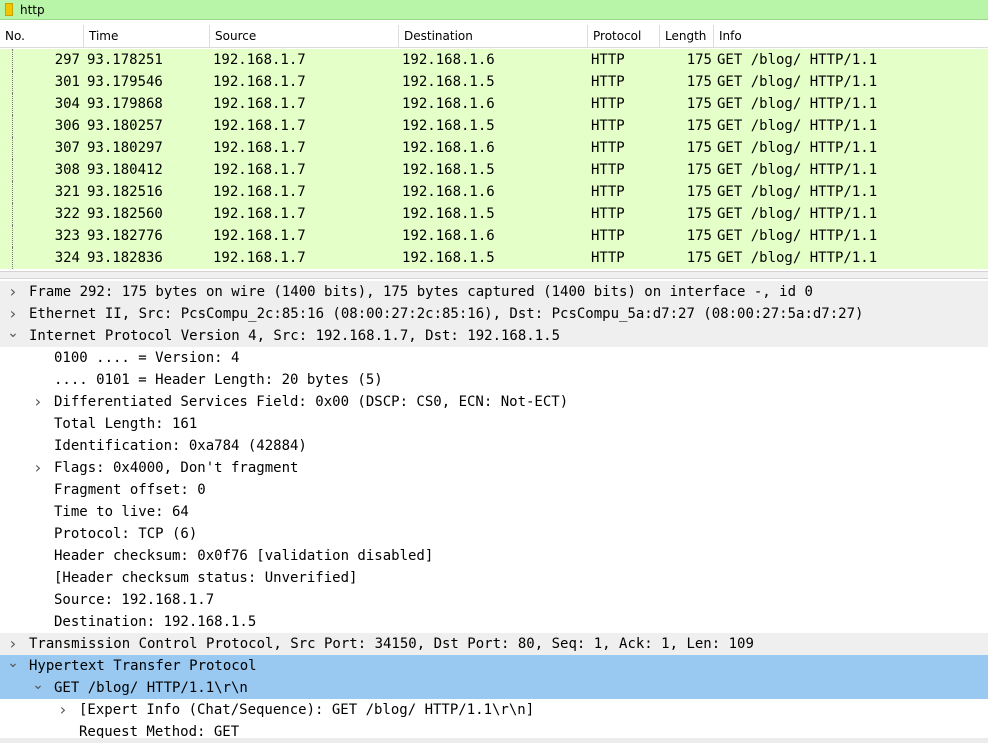  I want to click on detail-tree-item: Protocol: TCP (6), so click(494, 534).